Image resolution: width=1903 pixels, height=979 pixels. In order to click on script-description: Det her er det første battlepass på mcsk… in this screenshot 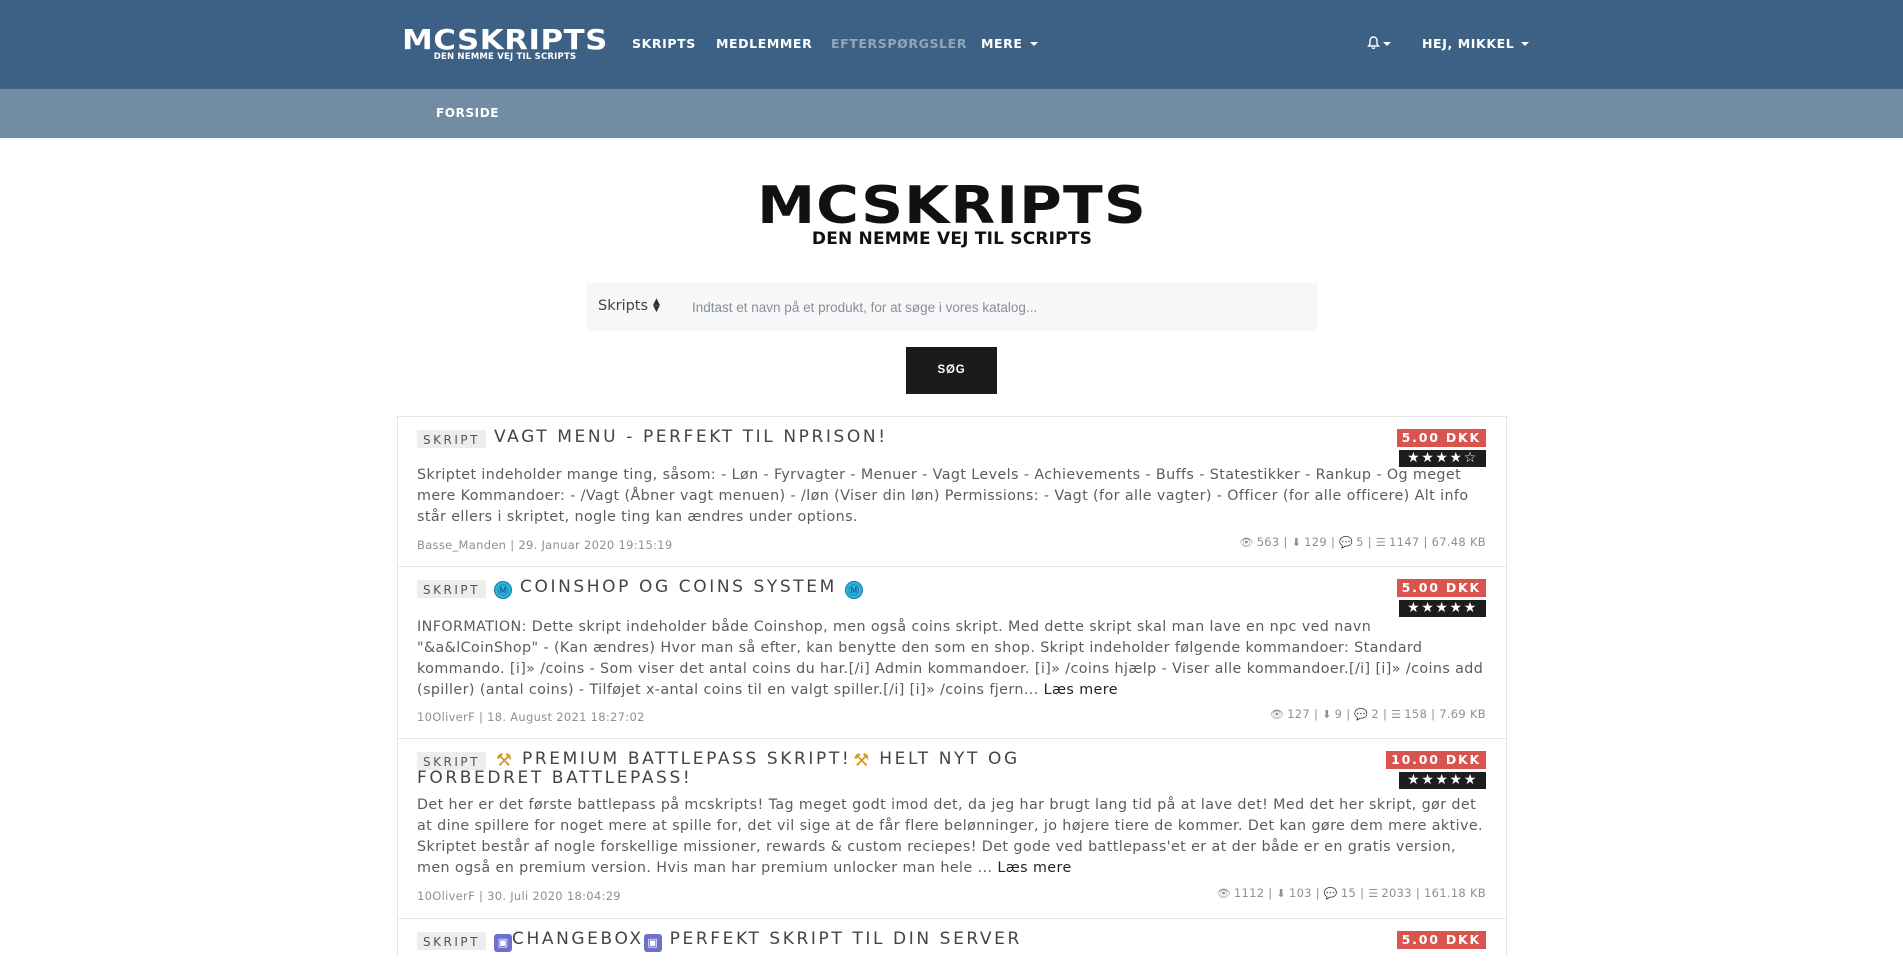, I will do `click(952, 837)`.